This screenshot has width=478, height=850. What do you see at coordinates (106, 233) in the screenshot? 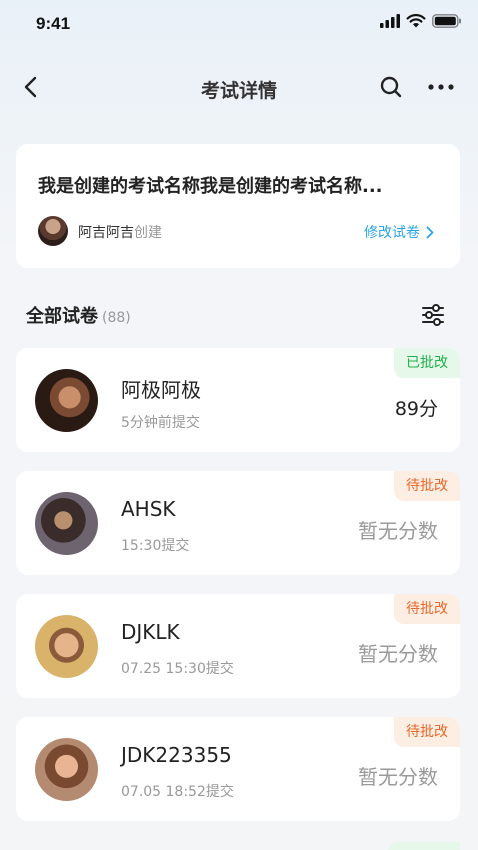
I see `creator-name: 阿吉阿吉` at bounding box center [106, 233].